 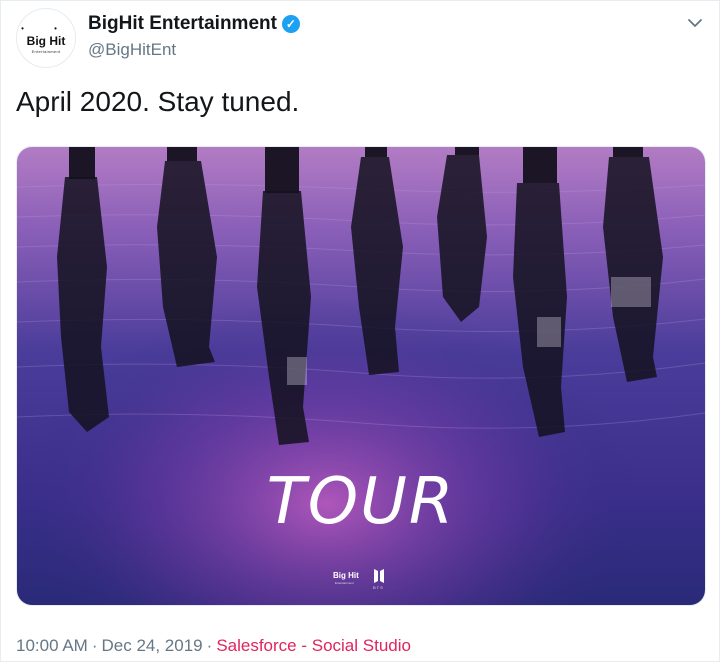 What do you see at coordinates (379, 576) in the screenshot?
I see `bts-logo-icon` at bounding box center [379, 576].